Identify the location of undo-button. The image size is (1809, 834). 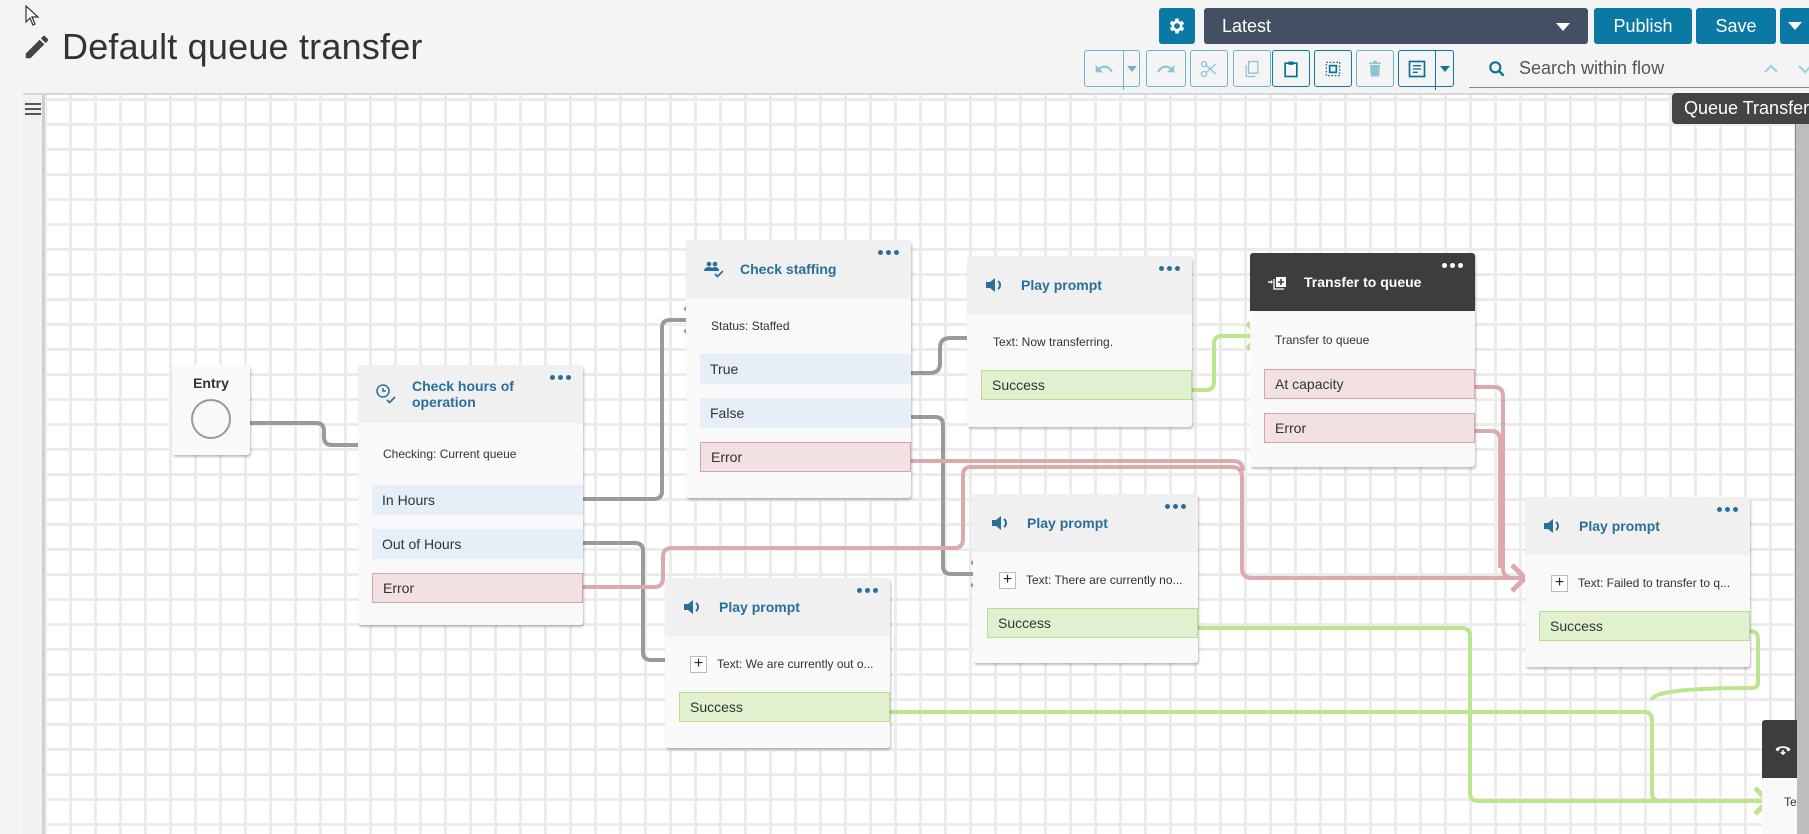
(1104, 68).